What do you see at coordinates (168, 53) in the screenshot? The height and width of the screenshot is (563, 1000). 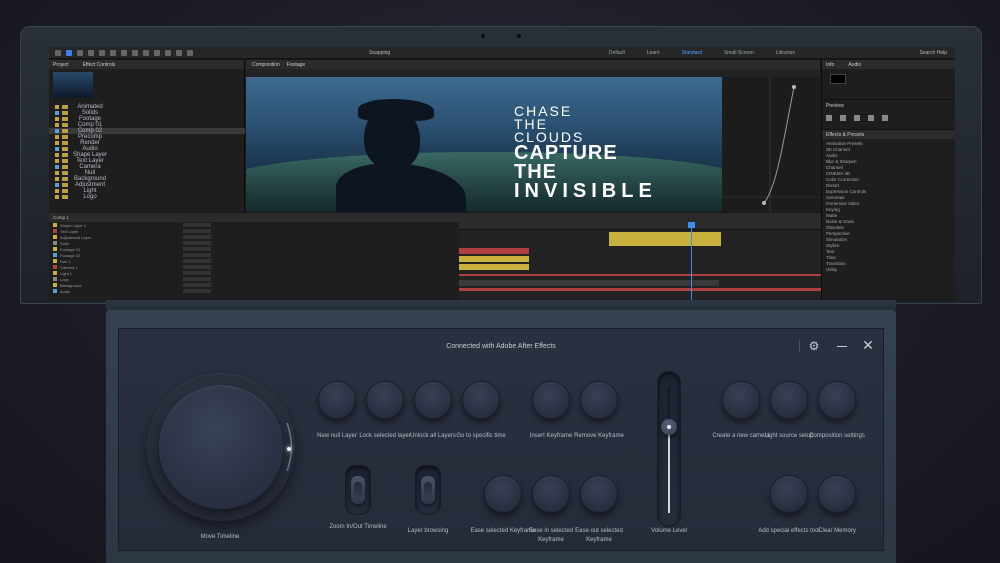 I see `stamp-tool-icon` at bounding box center [168, 53].